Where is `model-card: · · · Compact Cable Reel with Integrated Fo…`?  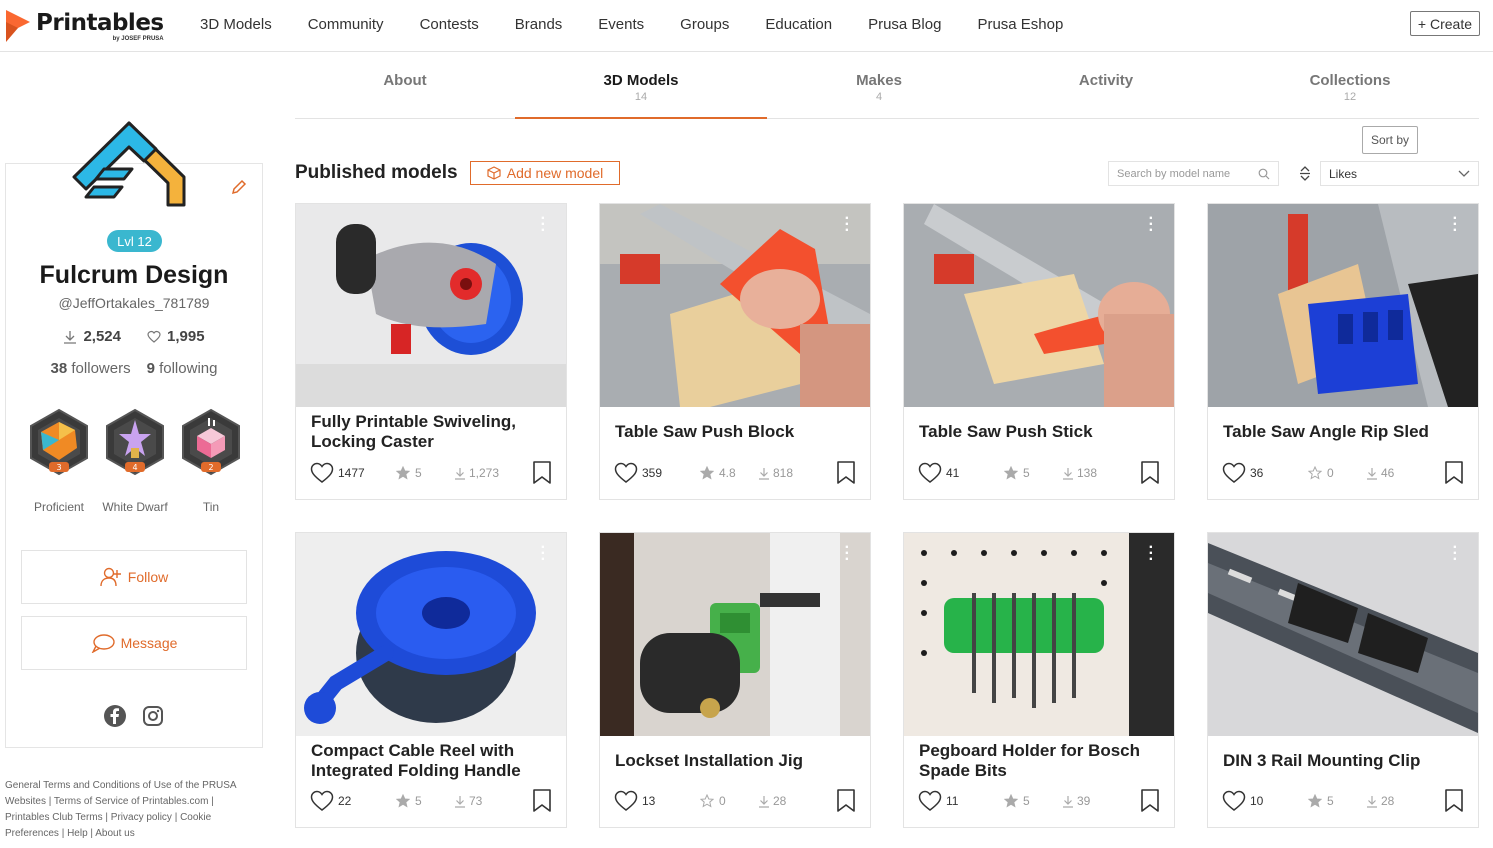
model-card: · · · Compact Cable Reel with Integrated Fo… is located at coordinates (431, 680).